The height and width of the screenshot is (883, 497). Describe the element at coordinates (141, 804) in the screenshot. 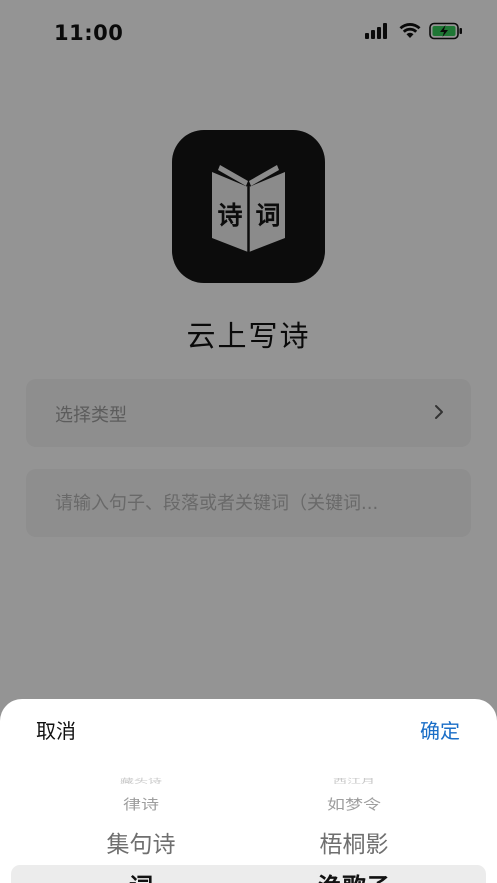

I see `picker-option: 律诗` at that location.